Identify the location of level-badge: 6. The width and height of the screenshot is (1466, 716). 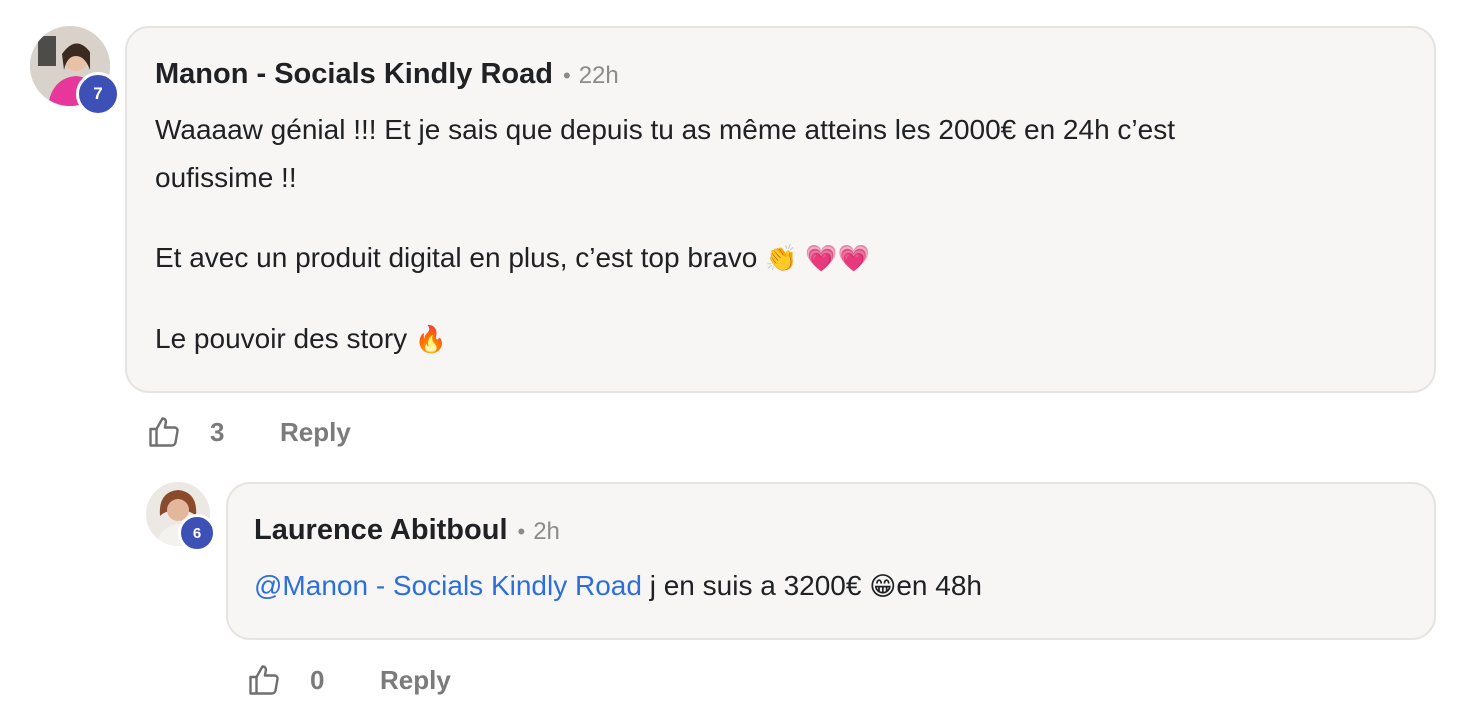
(197, 533).